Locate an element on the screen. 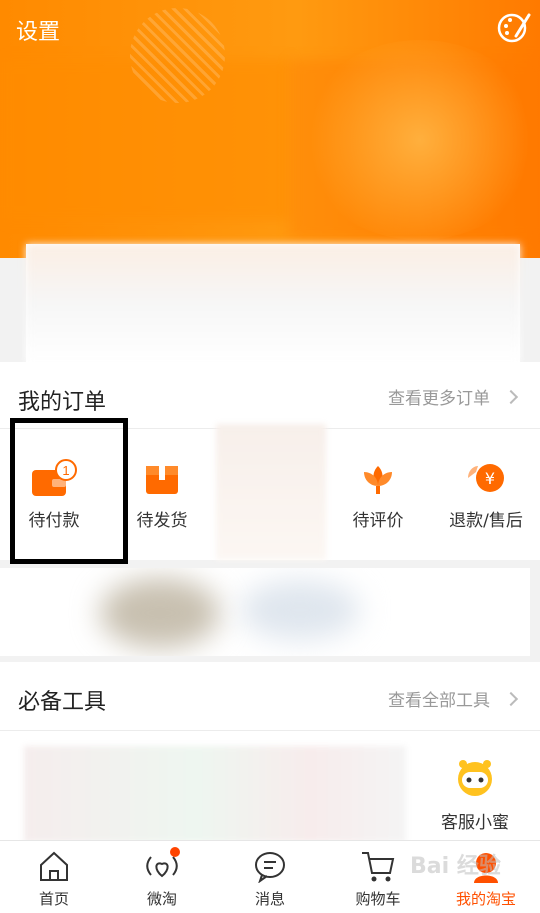 The image size is (540, 913). account-info-blurred is located at coordinates (273, 303).